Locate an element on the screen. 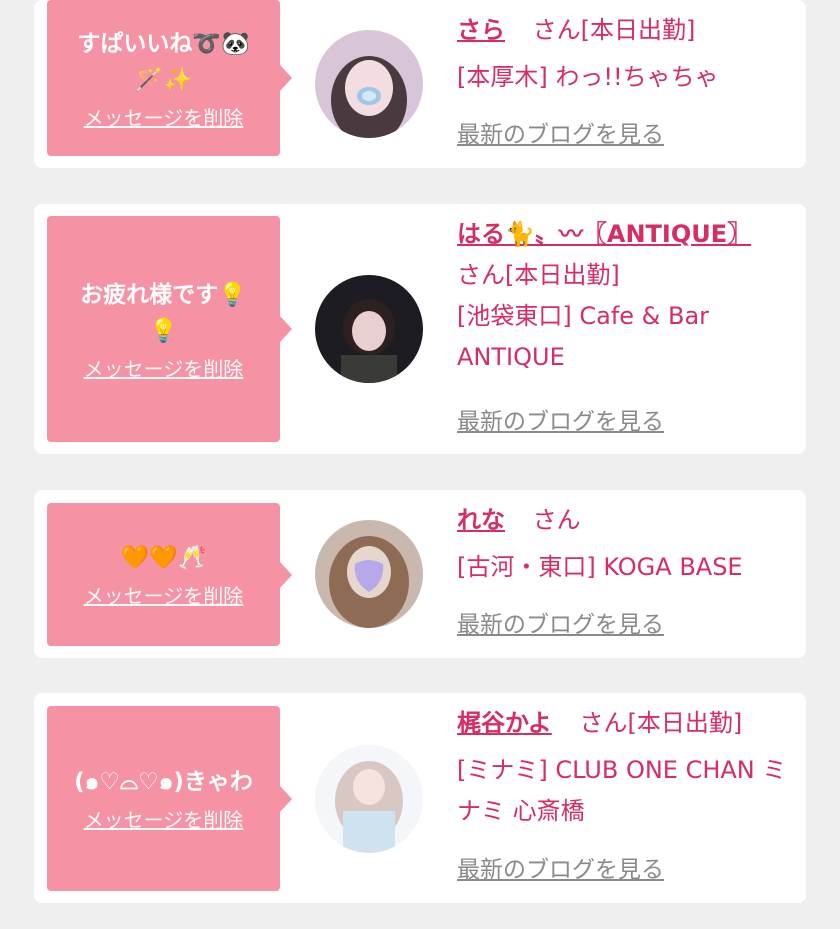 This screenshot has height=929, width=840. message-text: すぱいいね➰🐼 🪄✨ is located at coordinates (163, 61).